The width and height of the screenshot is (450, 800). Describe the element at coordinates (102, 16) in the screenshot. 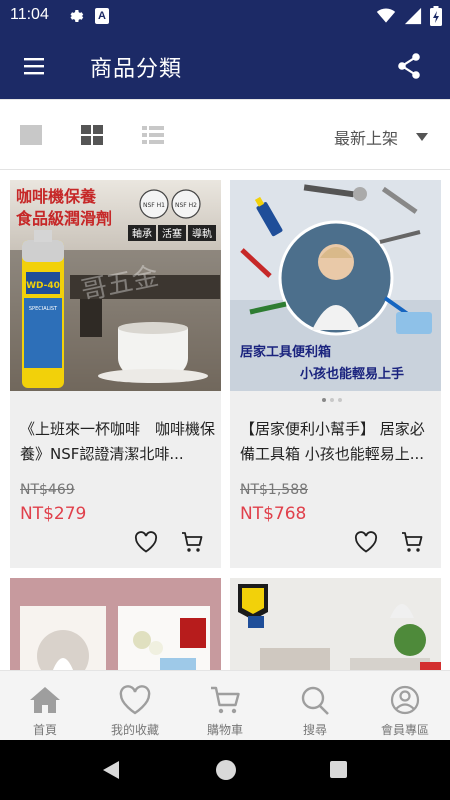

I see `keyboard-status-icon: A` at that location.